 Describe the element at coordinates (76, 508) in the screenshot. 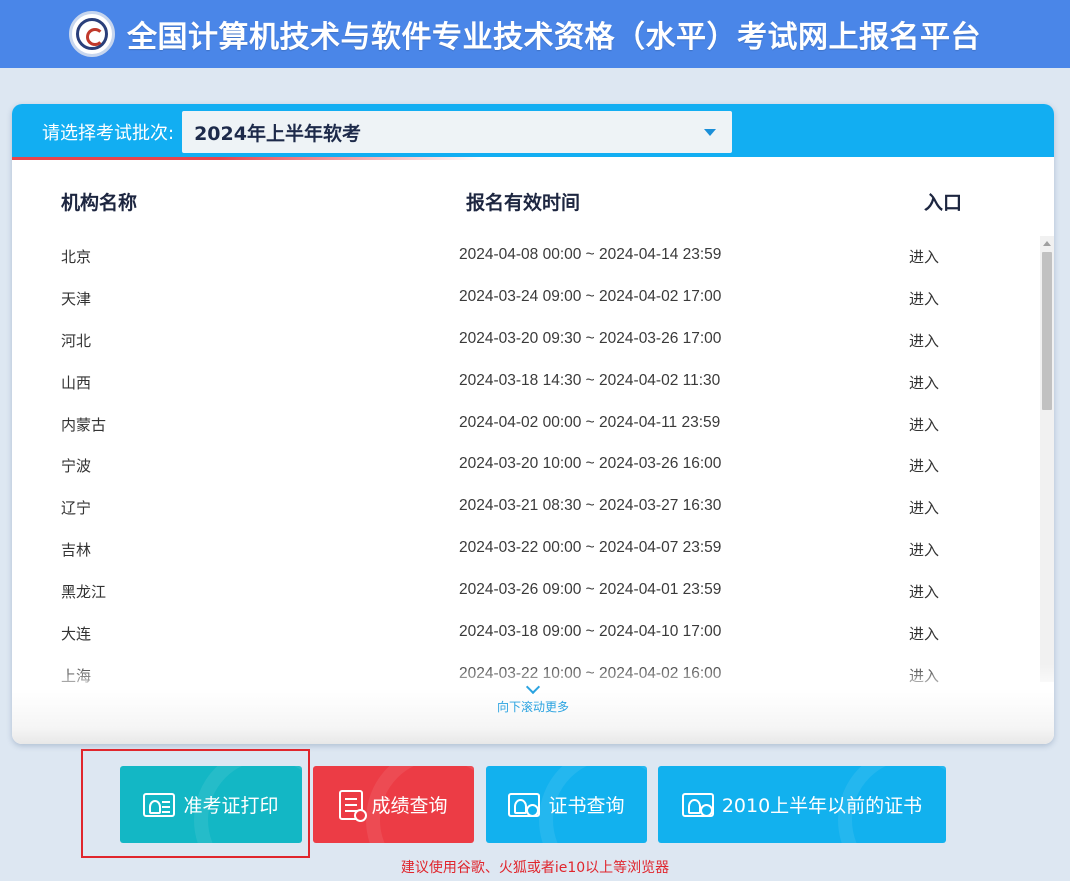

I see `org-name: 辽宁` at that location.